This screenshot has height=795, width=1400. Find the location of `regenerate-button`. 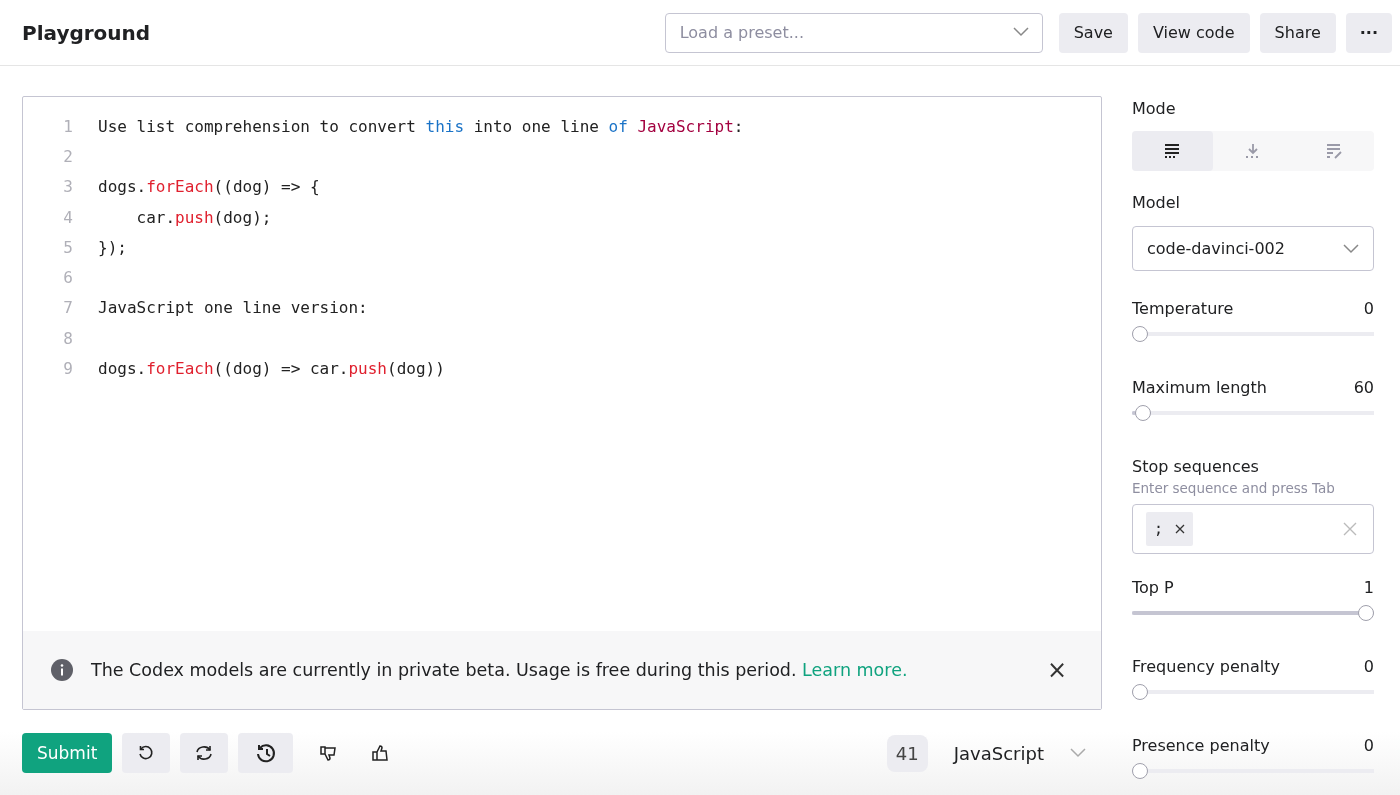

regenerate-button is located at coordinates (204, 753).